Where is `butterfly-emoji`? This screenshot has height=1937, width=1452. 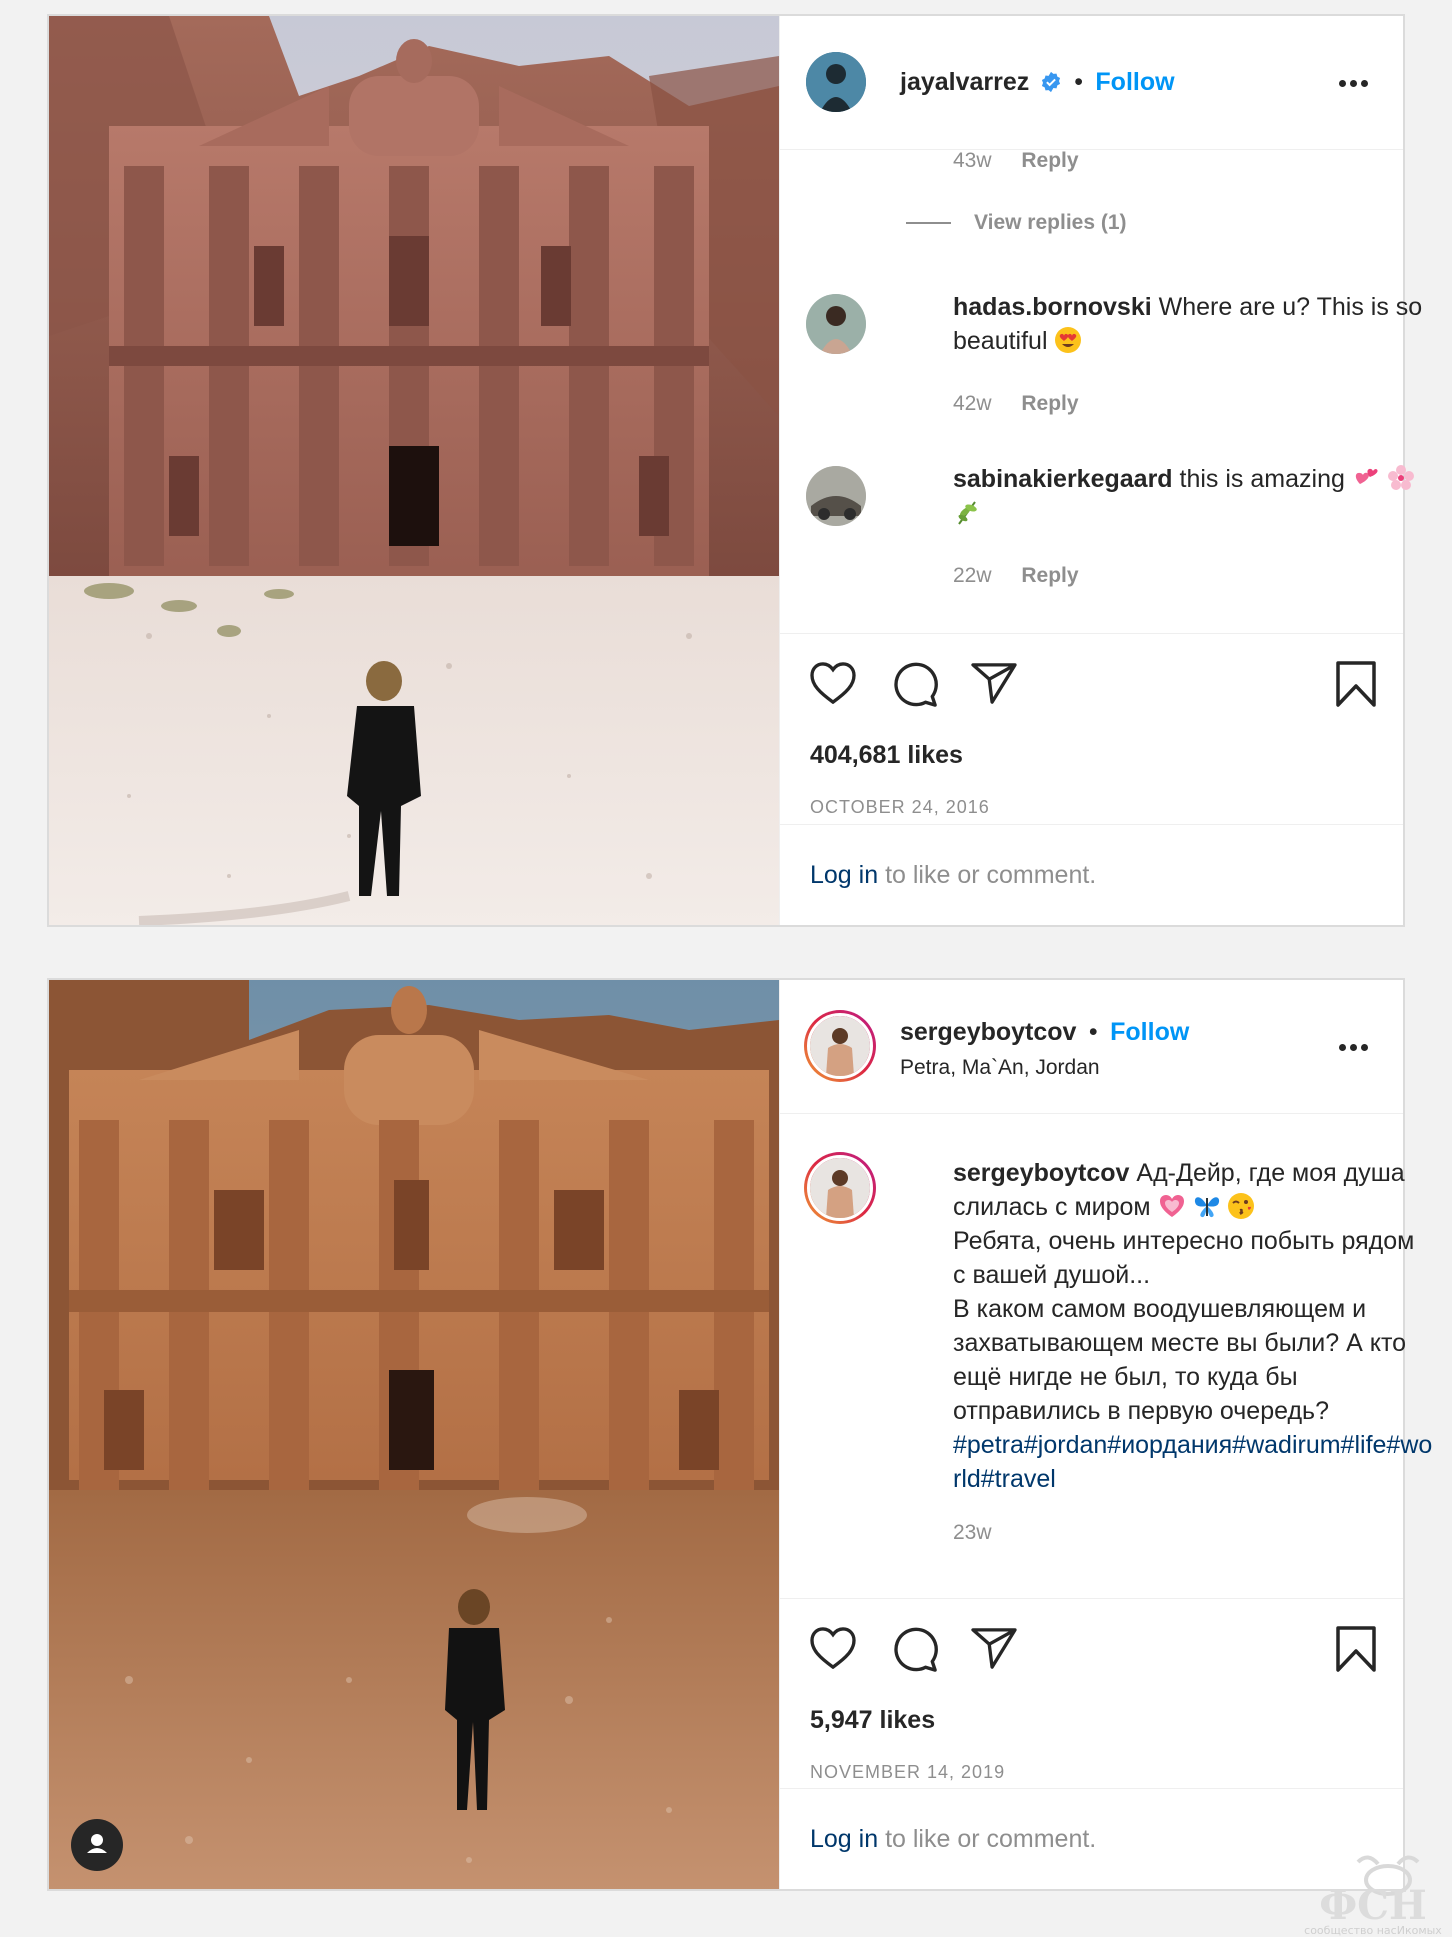
butterfly-emoji is located at coordinates (1206, 1207).